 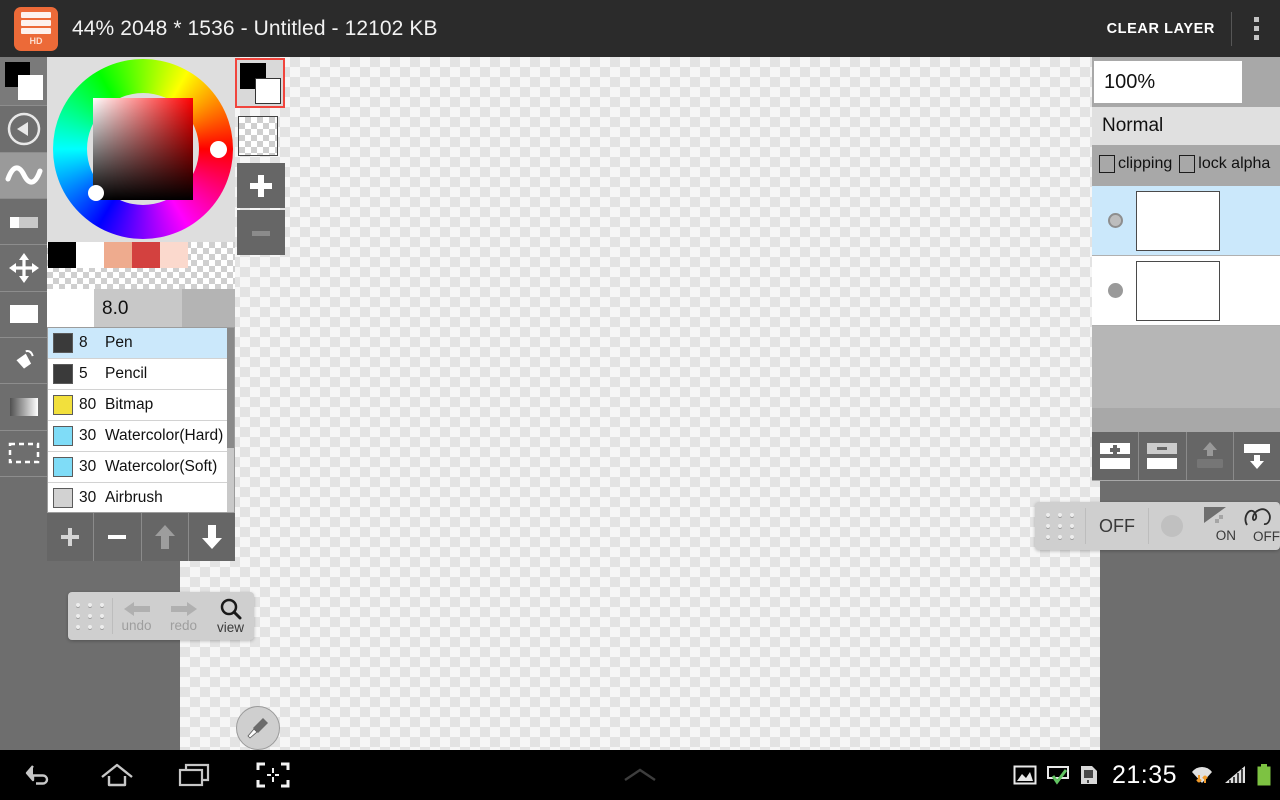 What do you see at coordinates (1186, 126) in the screenshot?
I see `blend-mode-select: Normal` at bounding box center [1186, 126].